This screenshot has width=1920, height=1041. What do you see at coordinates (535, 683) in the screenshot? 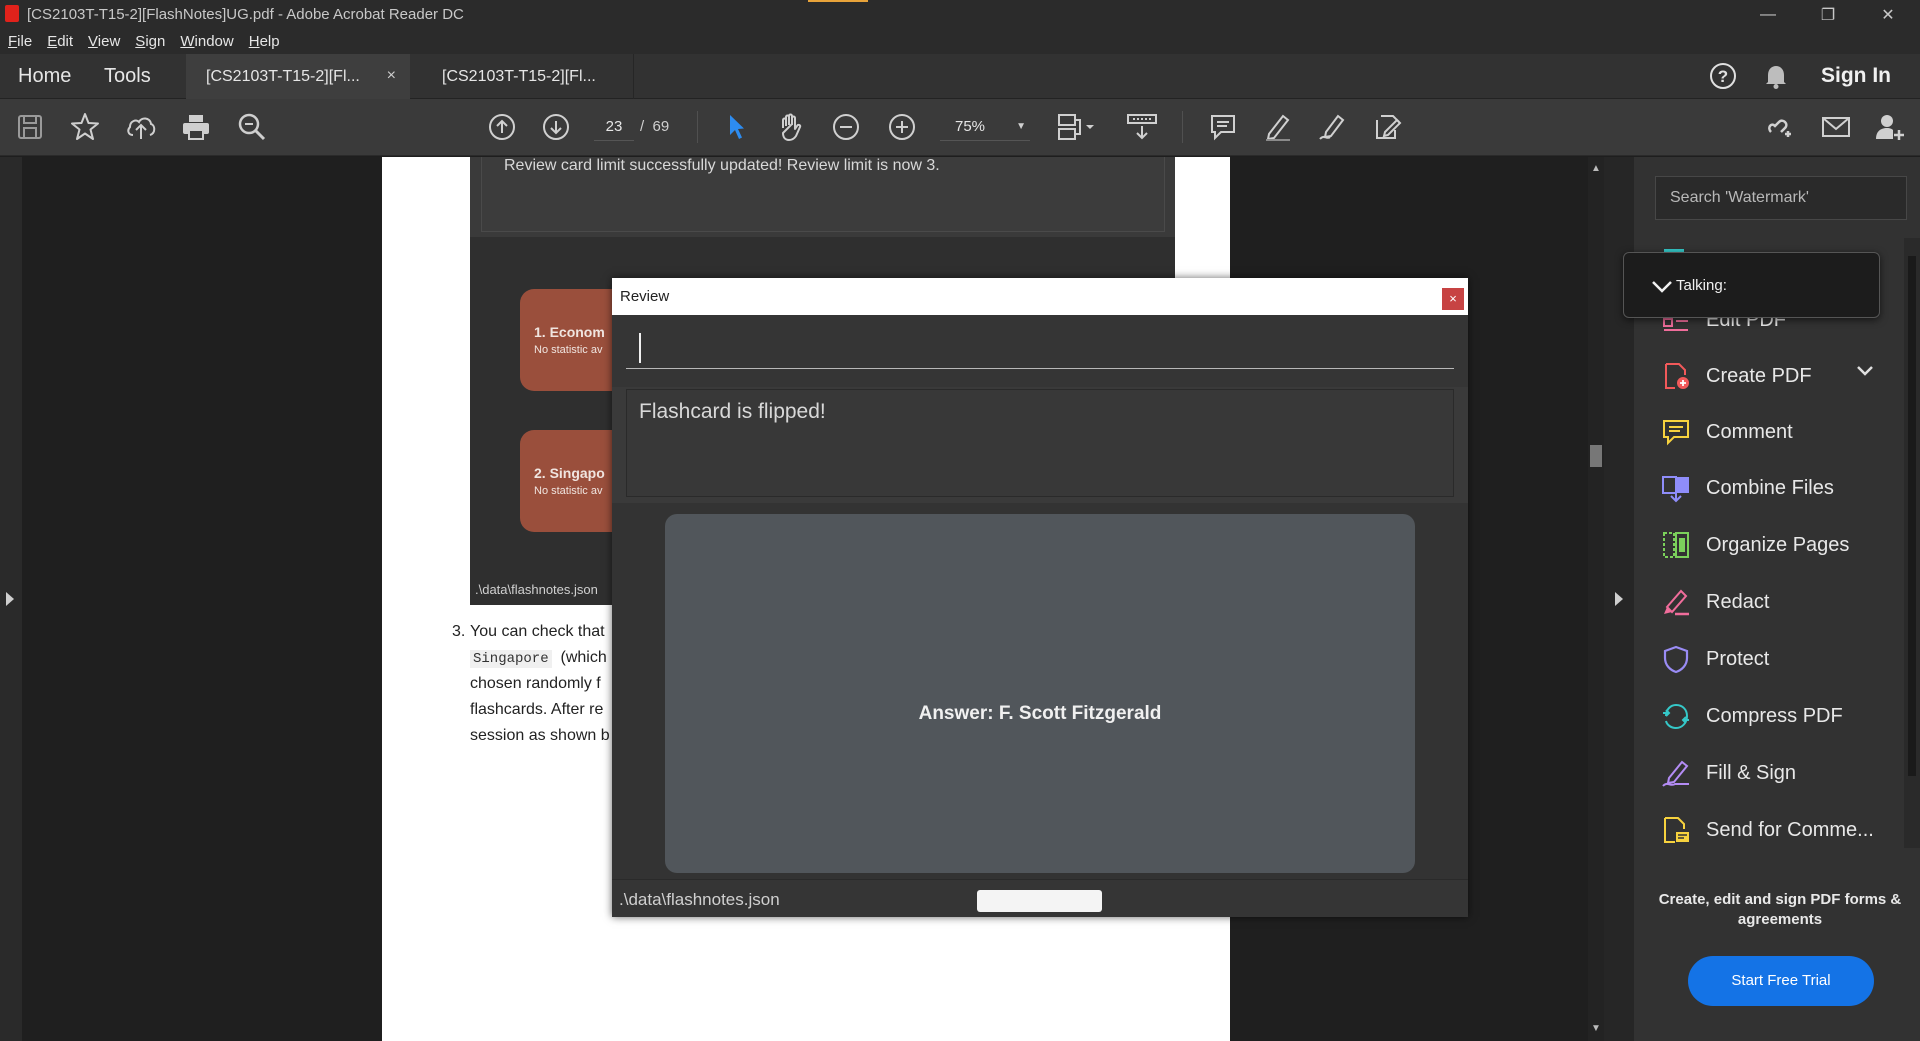
I see `paragraph-line: chosen randomly f` at bounding box center [535, 683].